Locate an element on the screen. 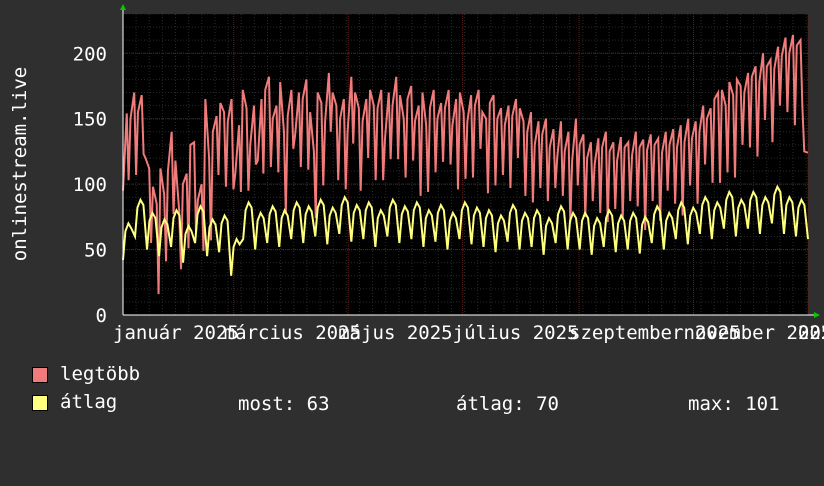 The image size is (824, 486). x-tick-label: július 2025 is located at coordinates (516, 333).